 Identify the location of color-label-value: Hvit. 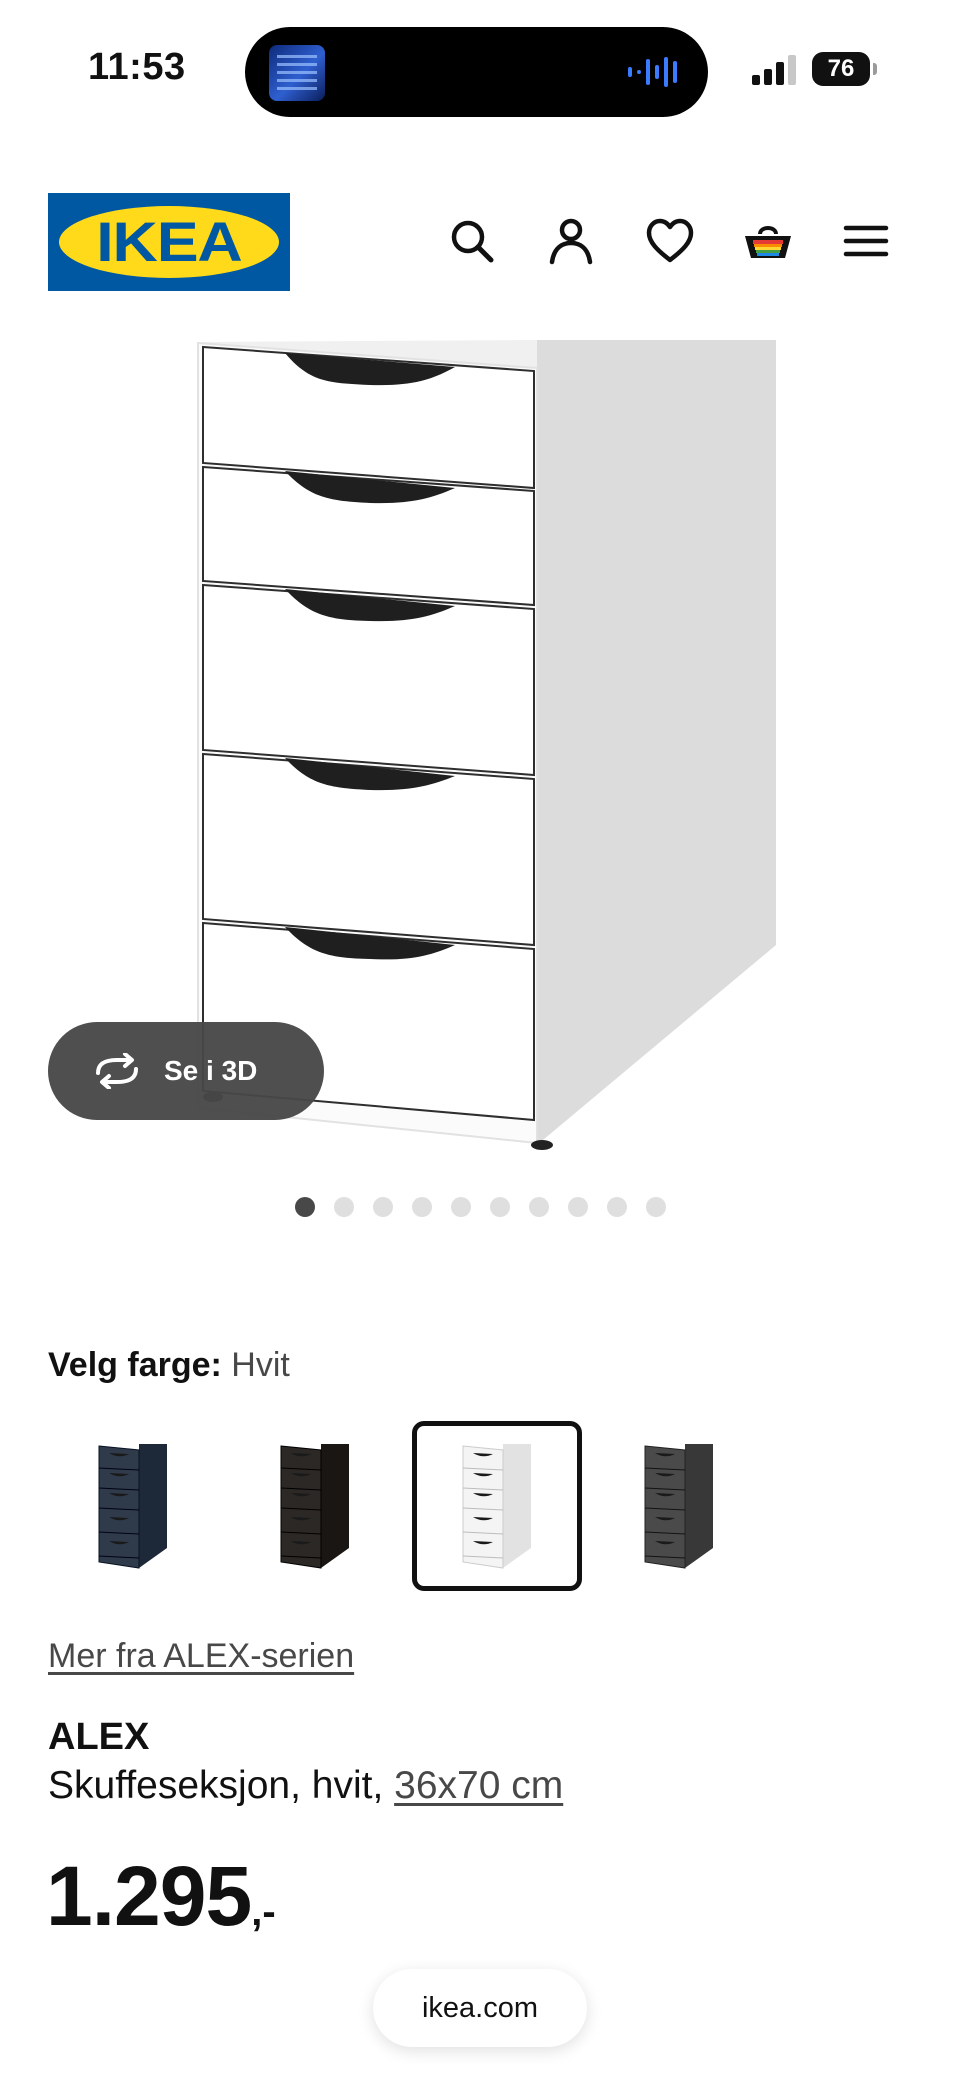
(260, 1365).